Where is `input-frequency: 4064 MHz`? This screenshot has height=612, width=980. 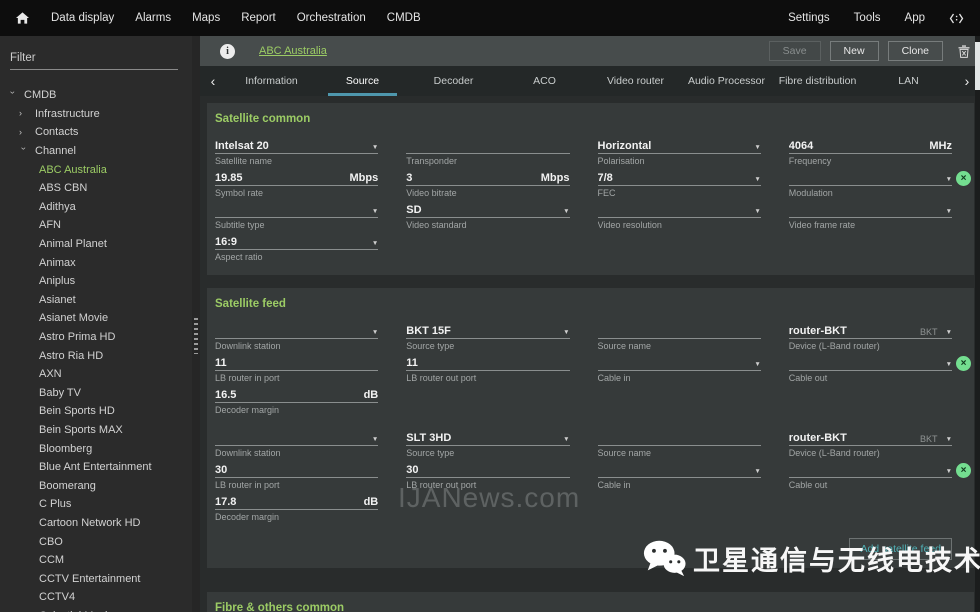
input-frequency: 4064 MHz is located at coordinates (870, 146).